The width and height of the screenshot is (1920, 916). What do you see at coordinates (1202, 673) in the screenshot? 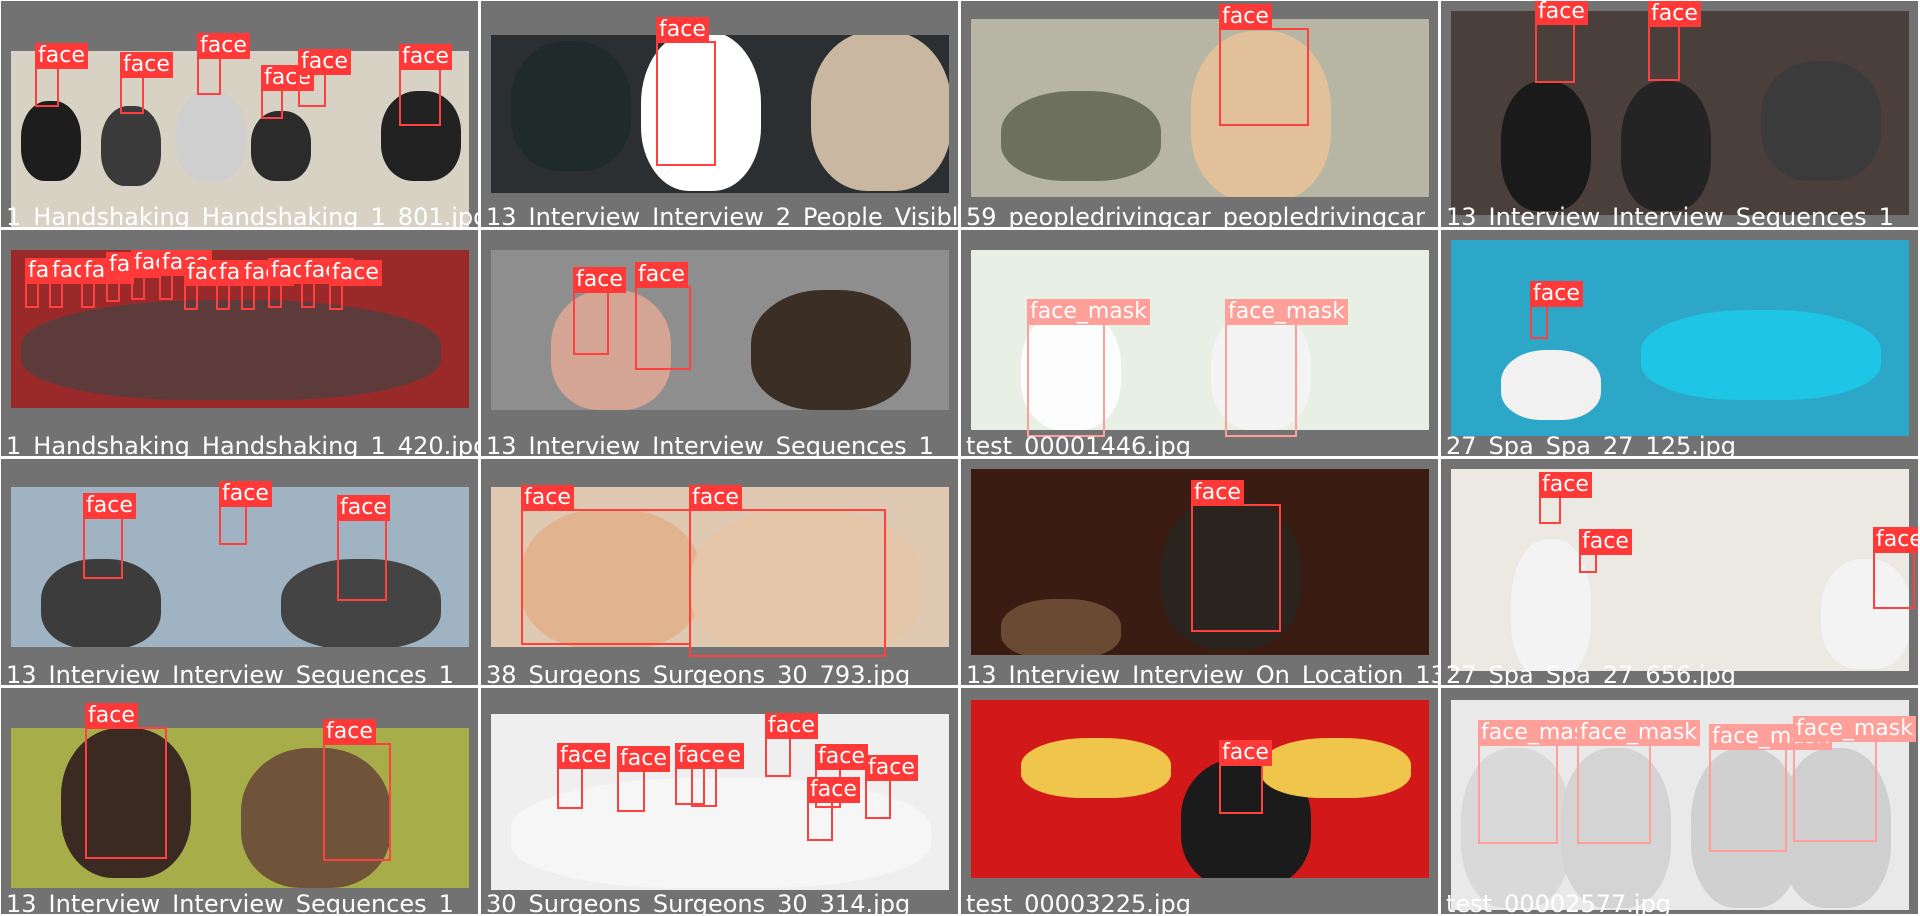
I see `tile-filename: 13_Interview_Interview_On_Location_13` at bounding box center [1202, 673].